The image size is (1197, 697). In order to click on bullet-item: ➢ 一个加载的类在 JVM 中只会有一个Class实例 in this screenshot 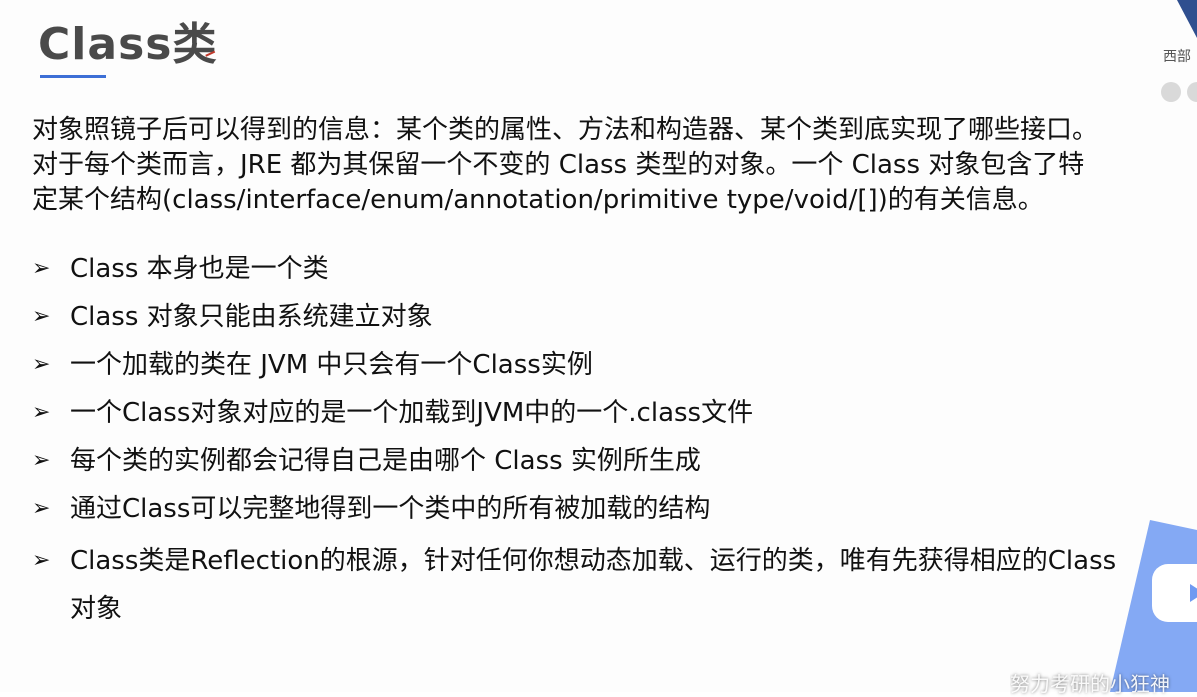, I will do `click(587, 369)`.